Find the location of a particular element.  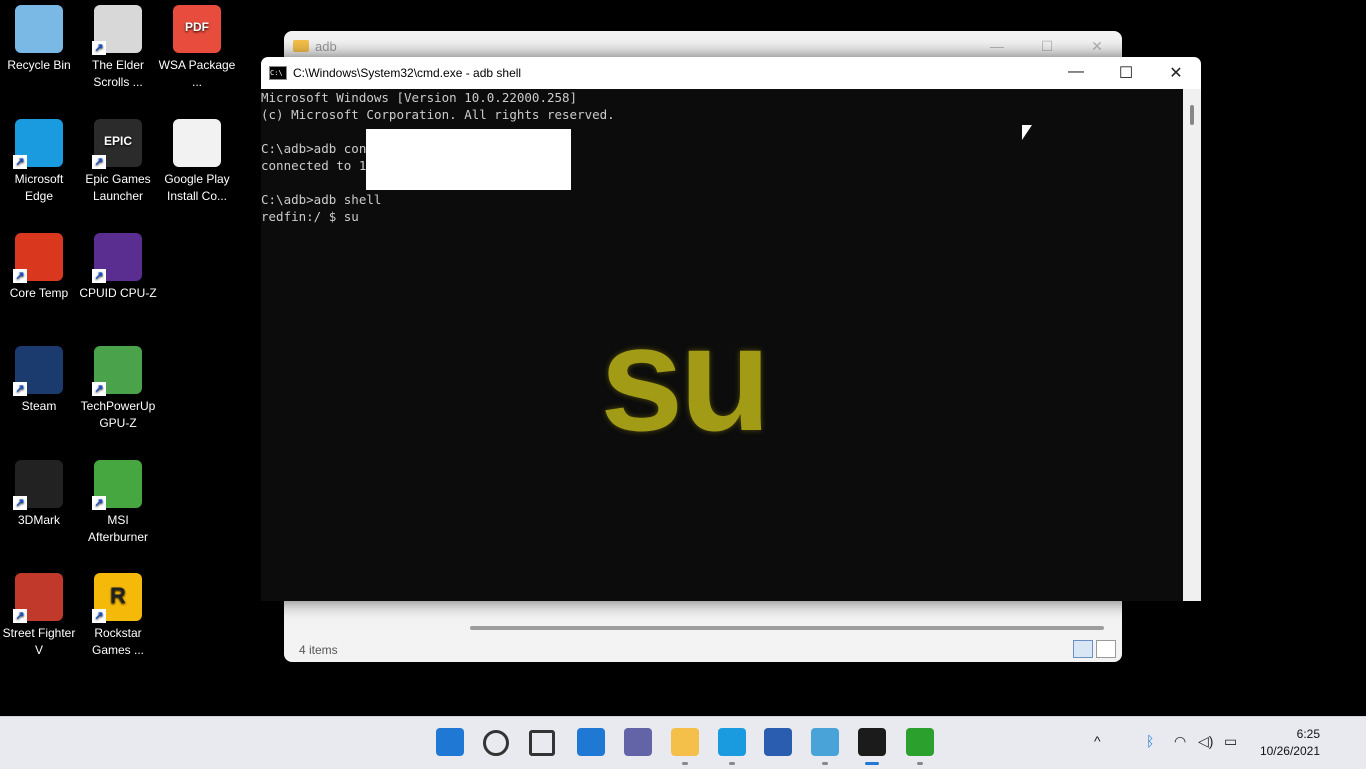

taskbar-android-icon is located at coordinates (920, 742).